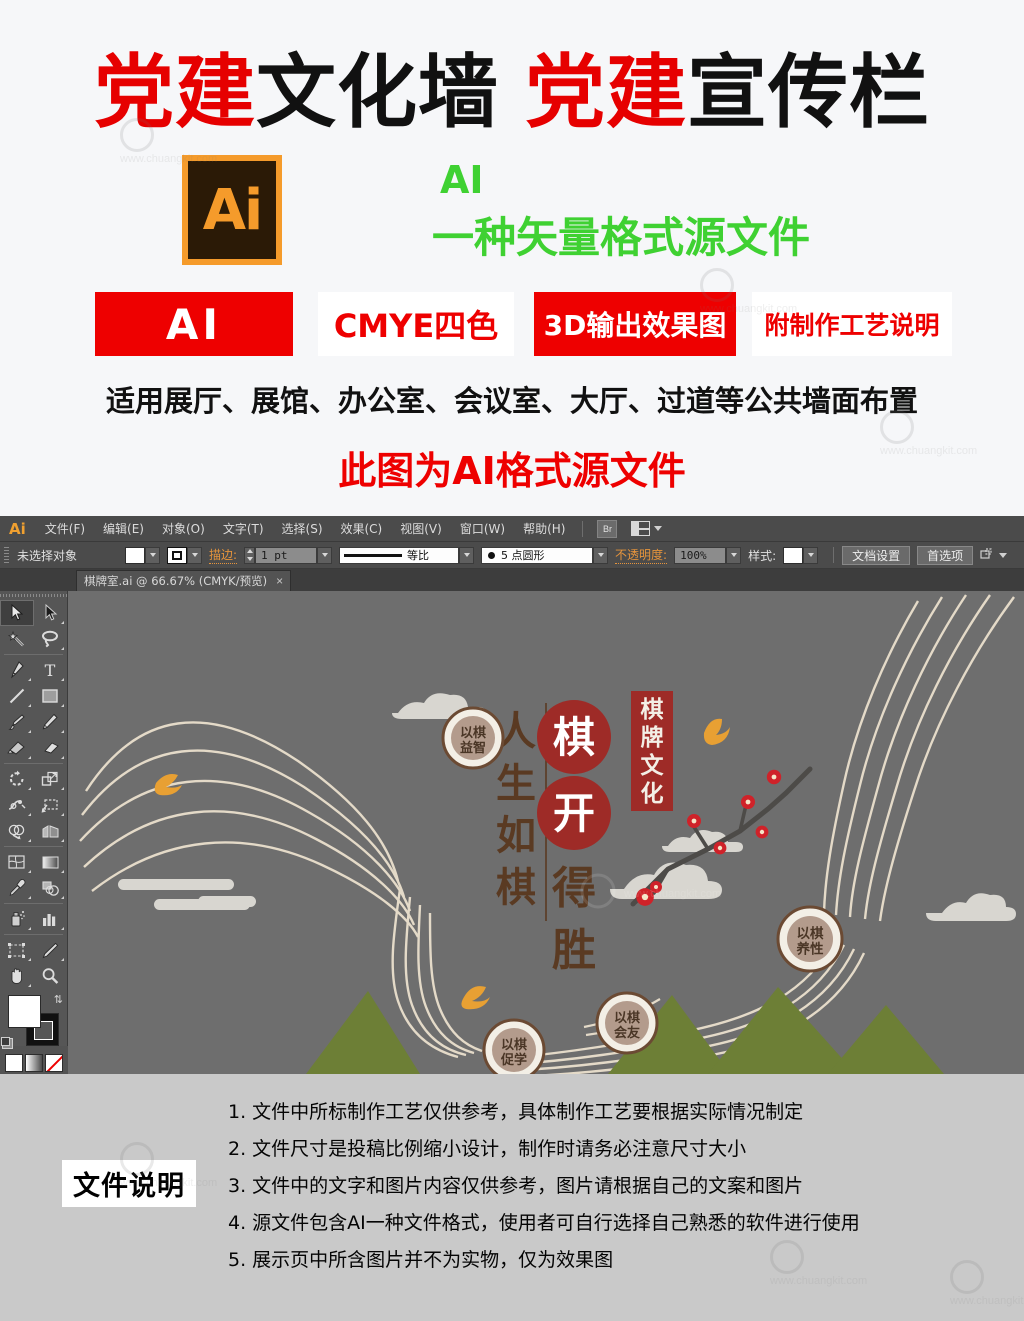 The width and height of the screenshot is (1024, 1321). What do you see at coordinates (17, 976) in the screenshot?
I see `hand-tool` at bounding box center [17, 976].